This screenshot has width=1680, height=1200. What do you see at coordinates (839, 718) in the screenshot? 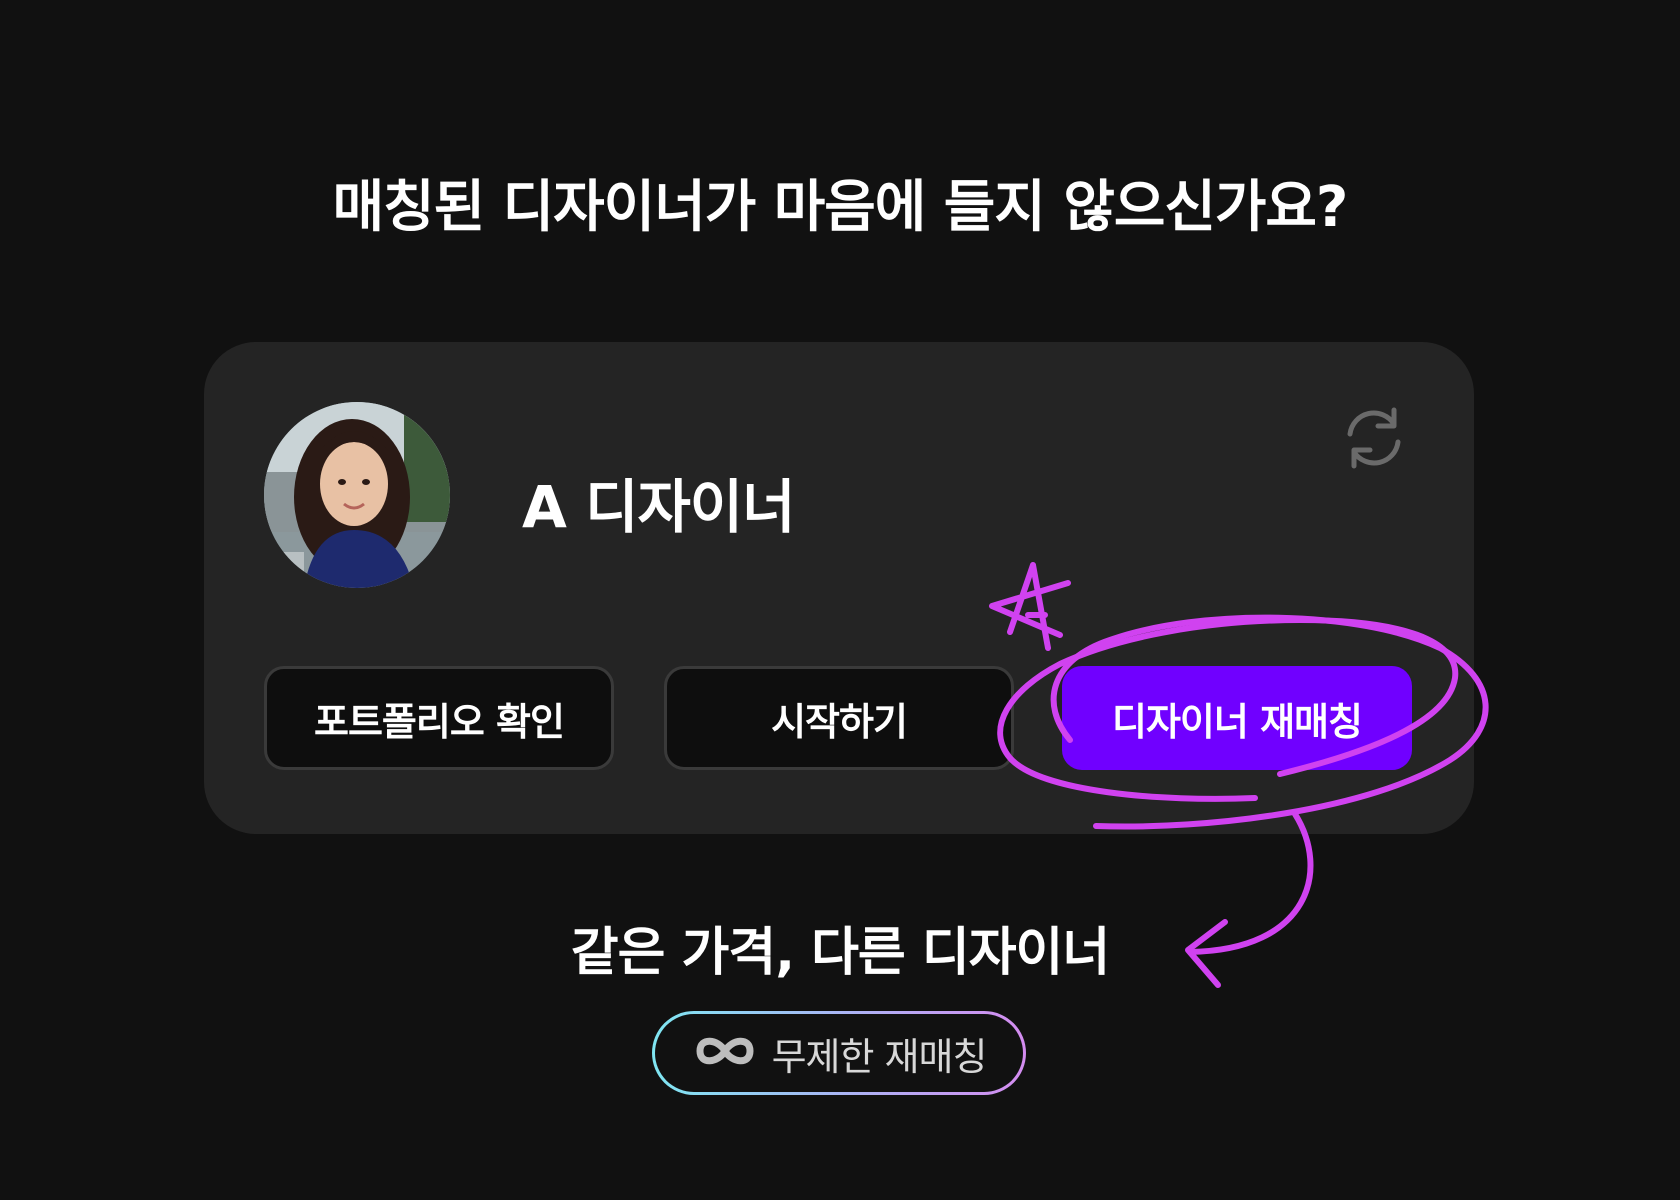
I see `start-button: 시작하기` at bounding box center [839, 718].